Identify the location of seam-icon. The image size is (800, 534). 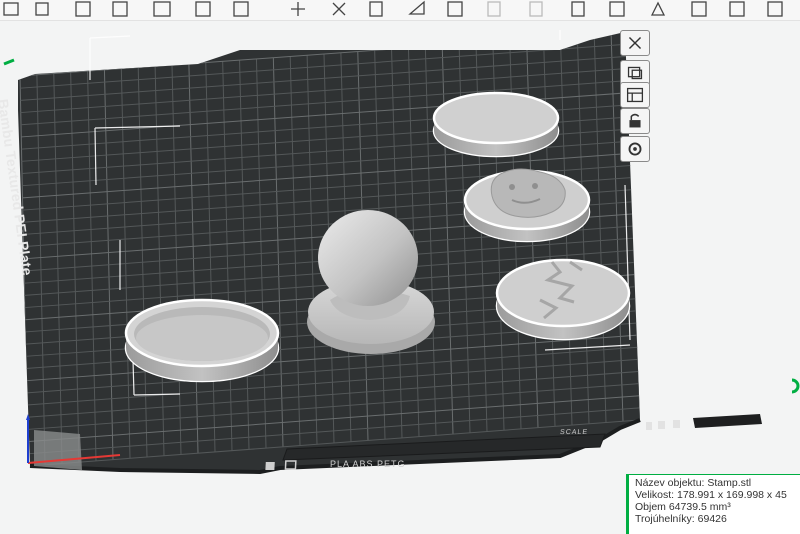
(494, 9).